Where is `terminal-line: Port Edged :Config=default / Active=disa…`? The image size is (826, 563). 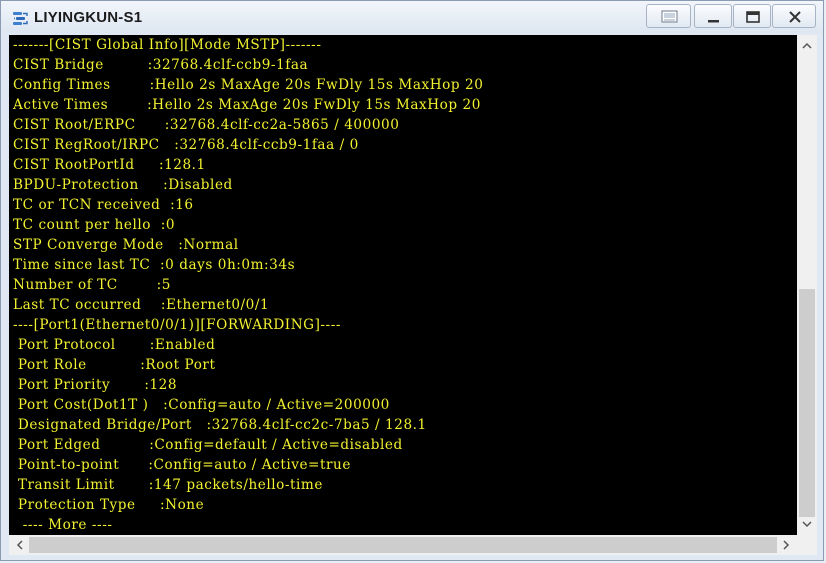
terminal-line: Port Edged :Config=default / Active=disa… is located at coordinates (208, 445).